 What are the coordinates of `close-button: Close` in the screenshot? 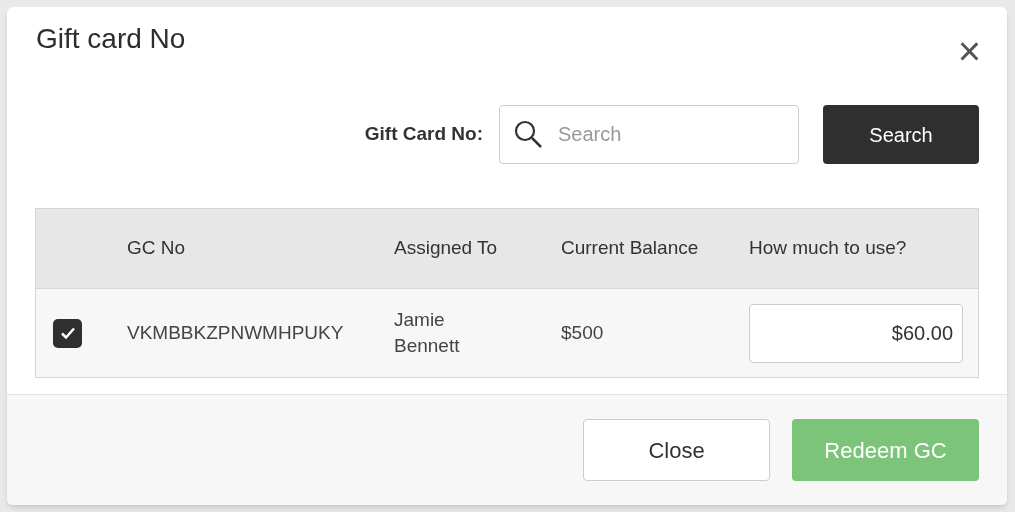 It's located at (676, 450).